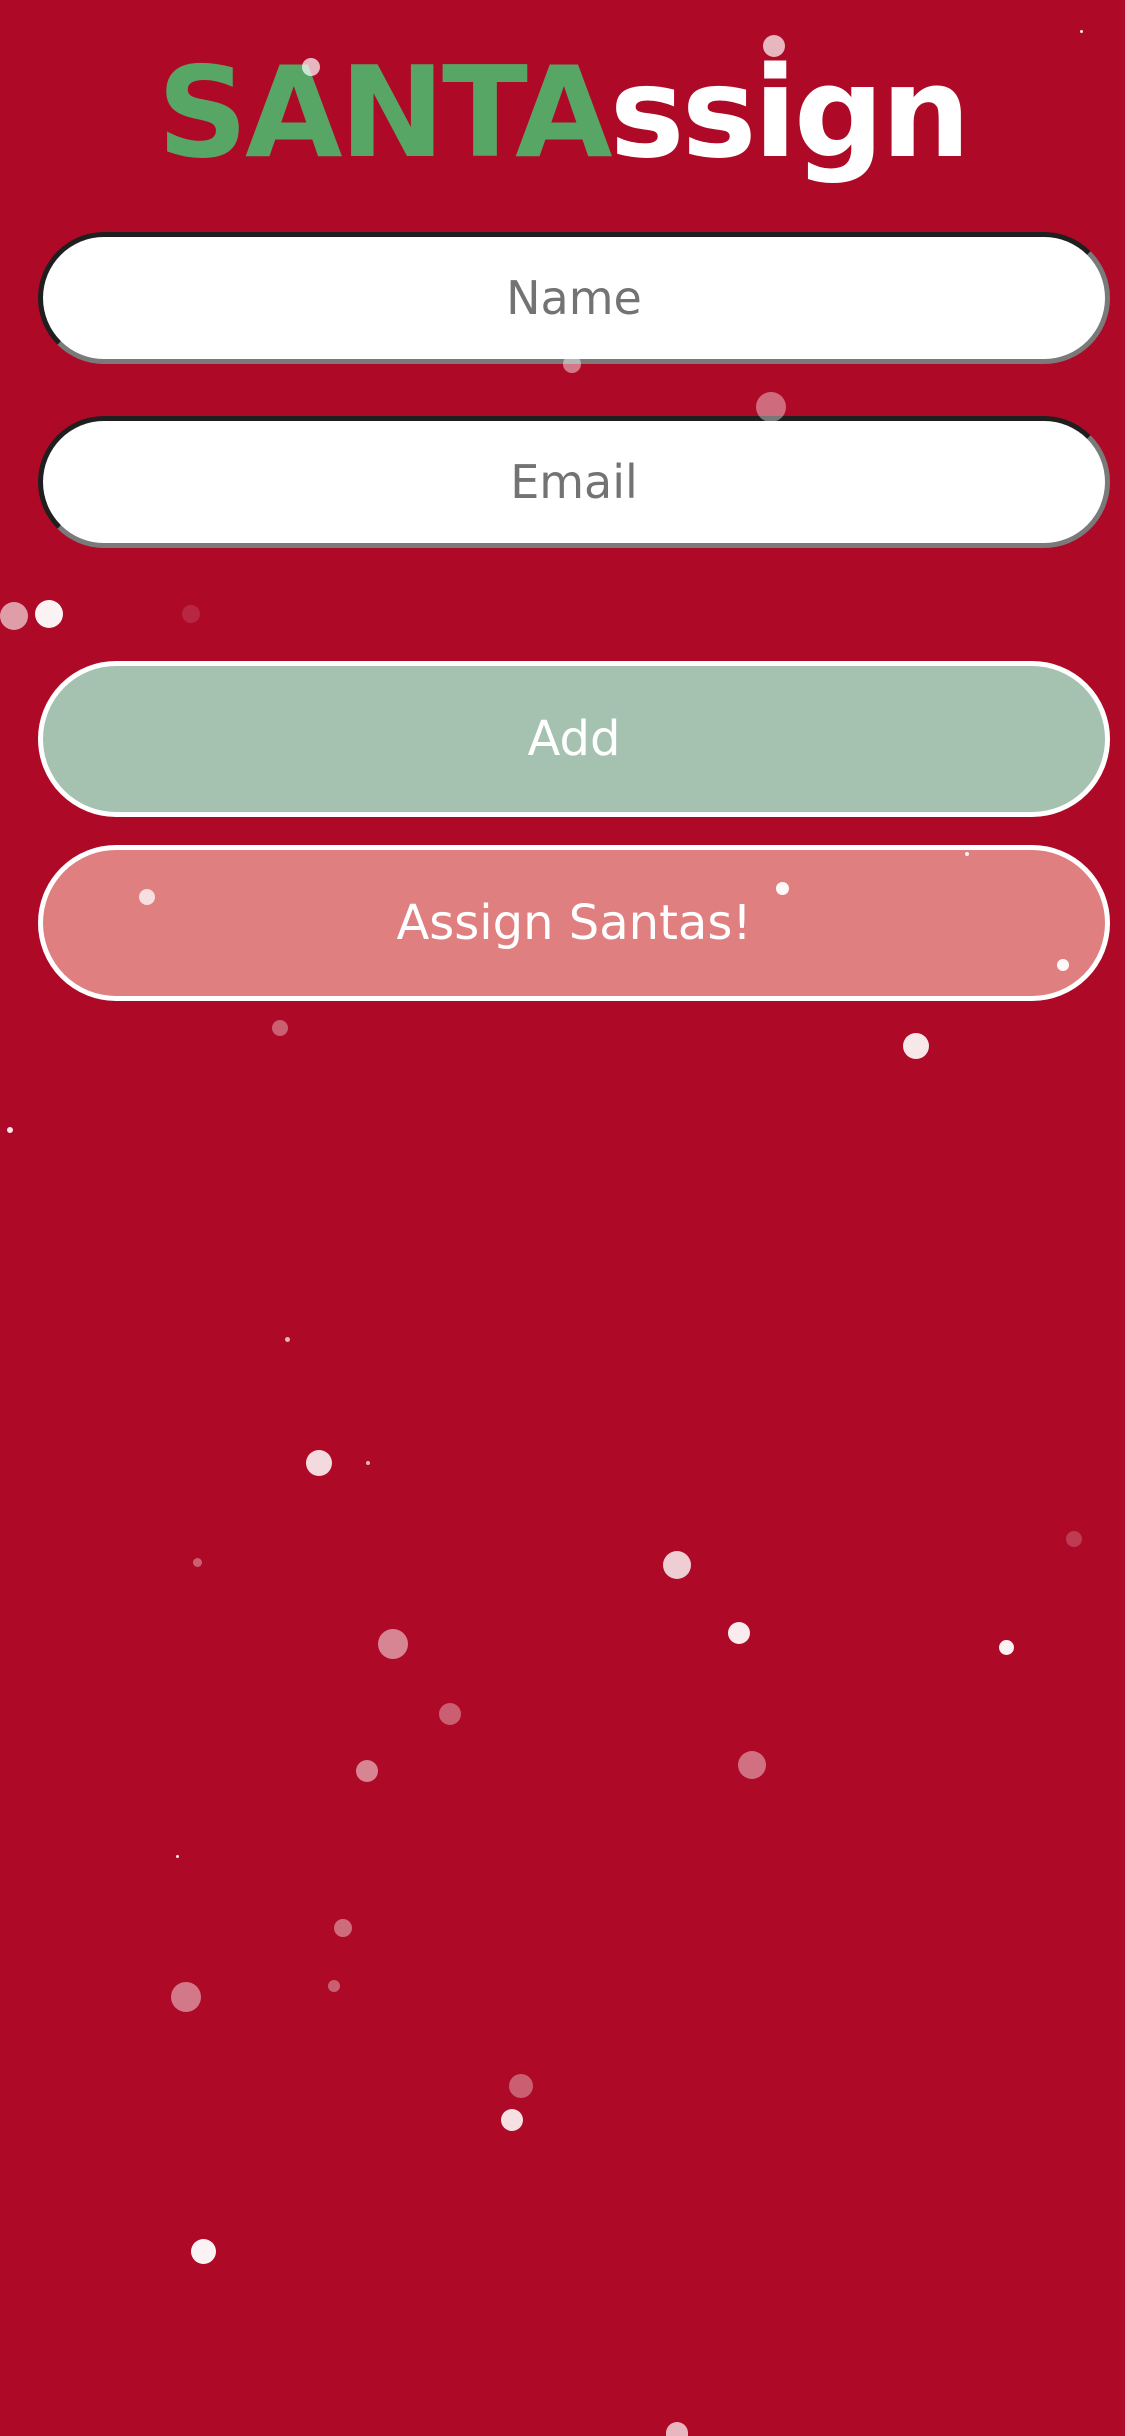 The image size is (1125, 2436). Describe the element at coordinates (574, 923) in the screenshot. I see `assign-santas-button: Assign Santas!` at that location.